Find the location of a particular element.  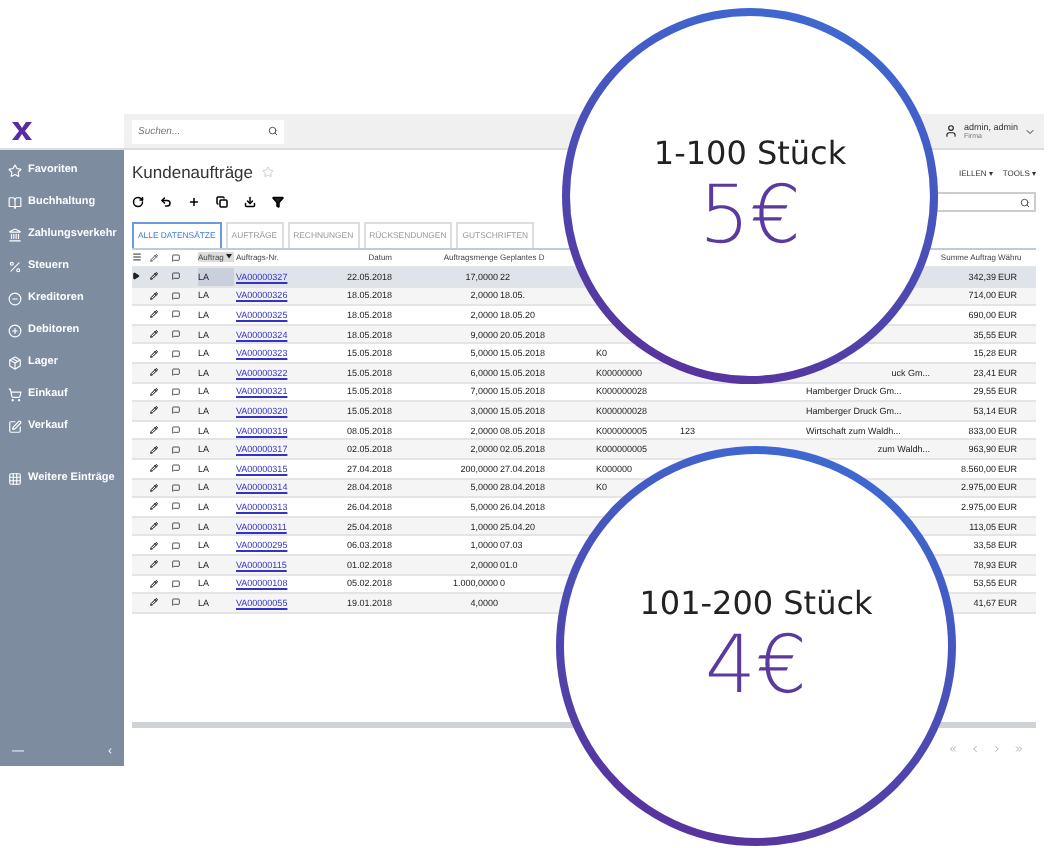

page-title: Kundenaufträge is located at coordinates (192, 172).